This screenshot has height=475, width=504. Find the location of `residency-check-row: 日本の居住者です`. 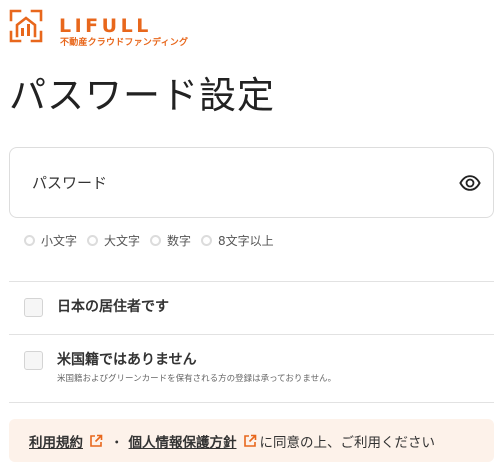

residency-check-row: 日本の居住者です is located at coordinates (96, 307).